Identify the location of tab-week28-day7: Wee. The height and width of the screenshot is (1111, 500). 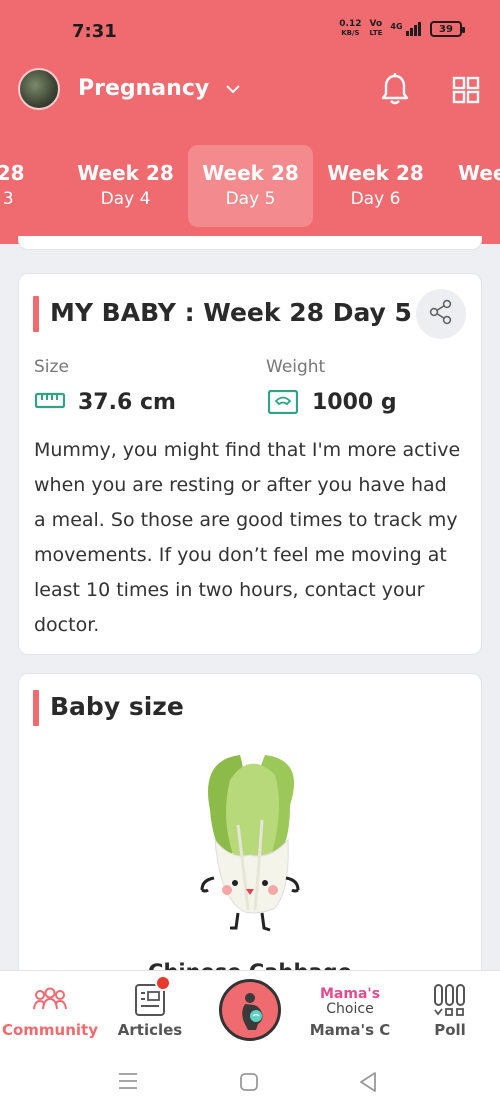
(469, 186).